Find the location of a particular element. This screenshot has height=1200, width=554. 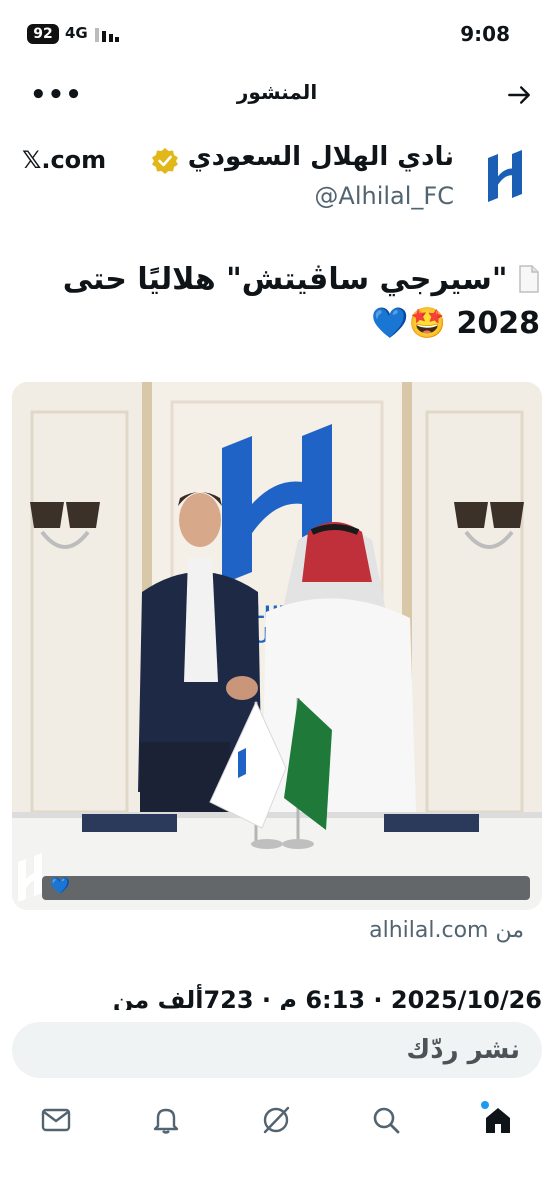

handle: @Alhilal_FC is located at coordinates (384, 196).